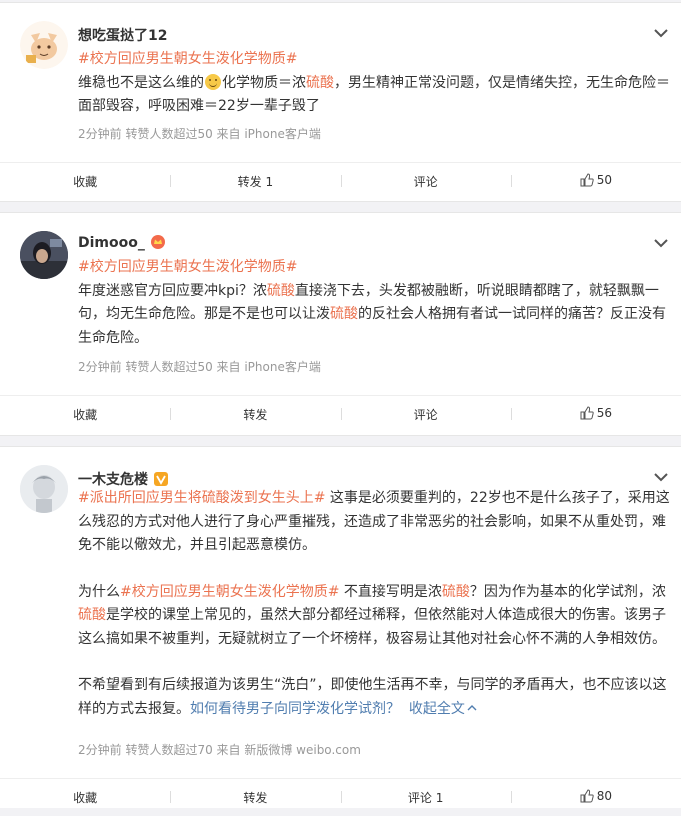 The height and width of the screenshot is (816, 681). What do you see at coordinates (122, 35) in the screenshot?
I see `username: 想吃蛋挞了12` at bounding box center [122, 35].